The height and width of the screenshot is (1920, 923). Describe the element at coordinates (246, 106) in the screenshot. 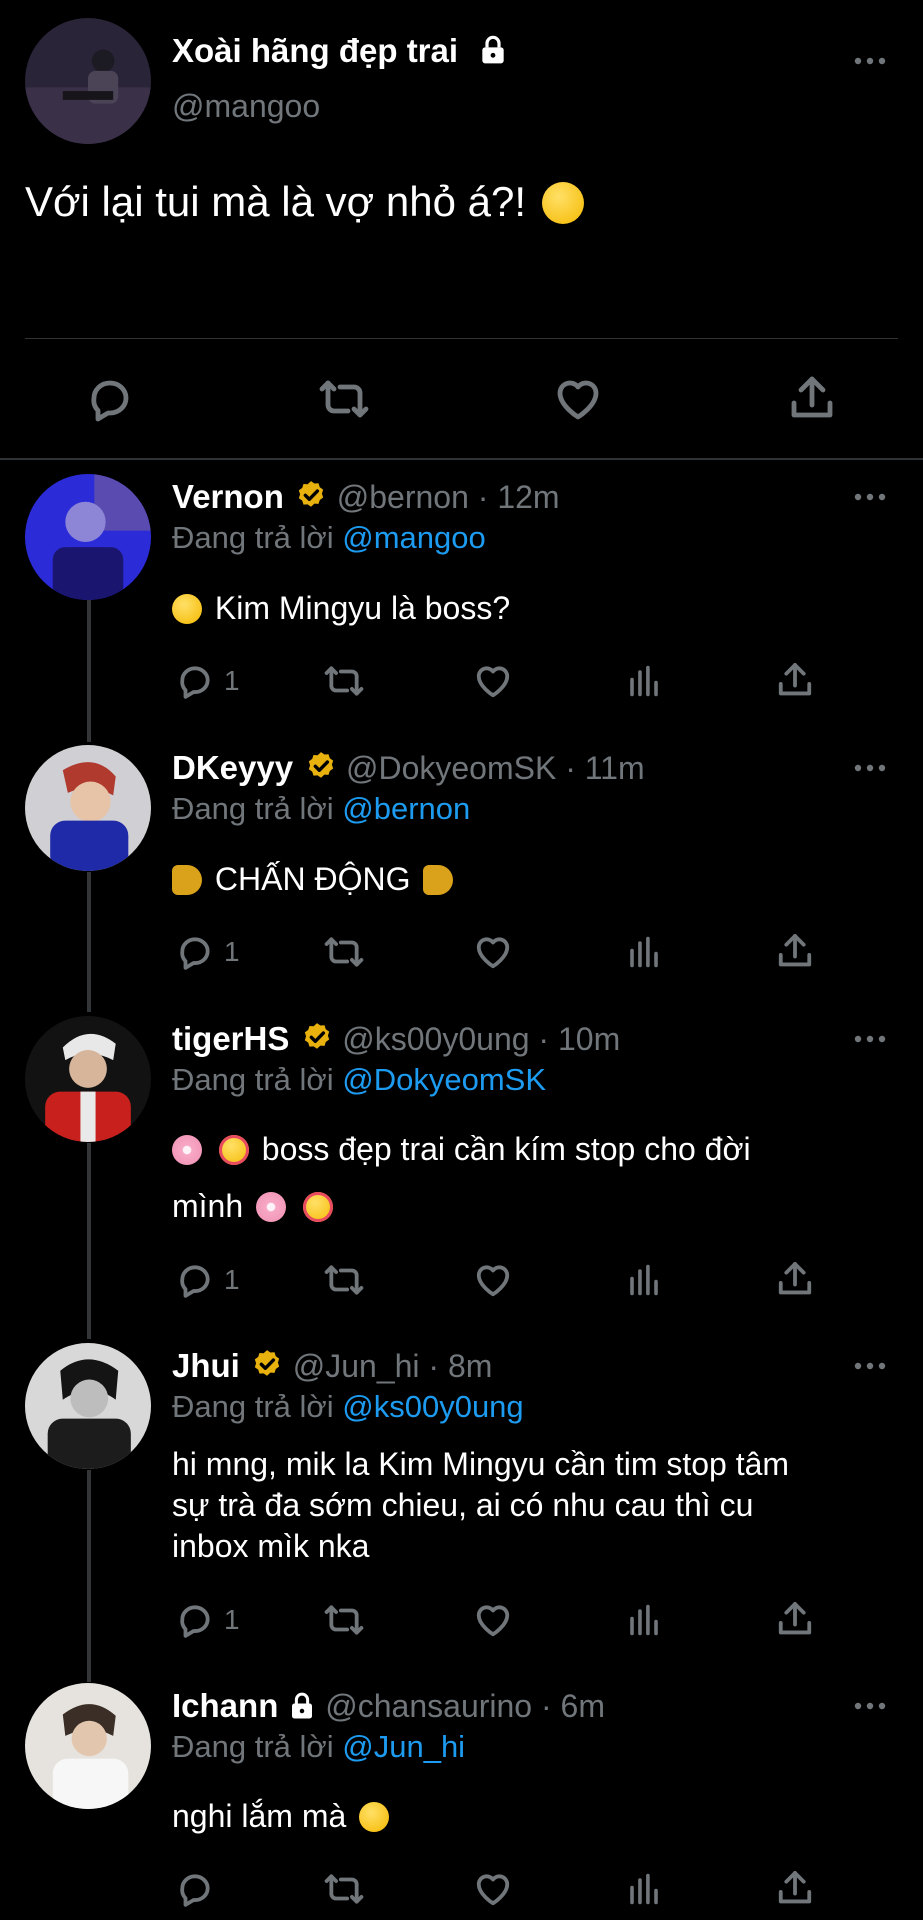

I see `main-user-handle: @mangoo` at that location.